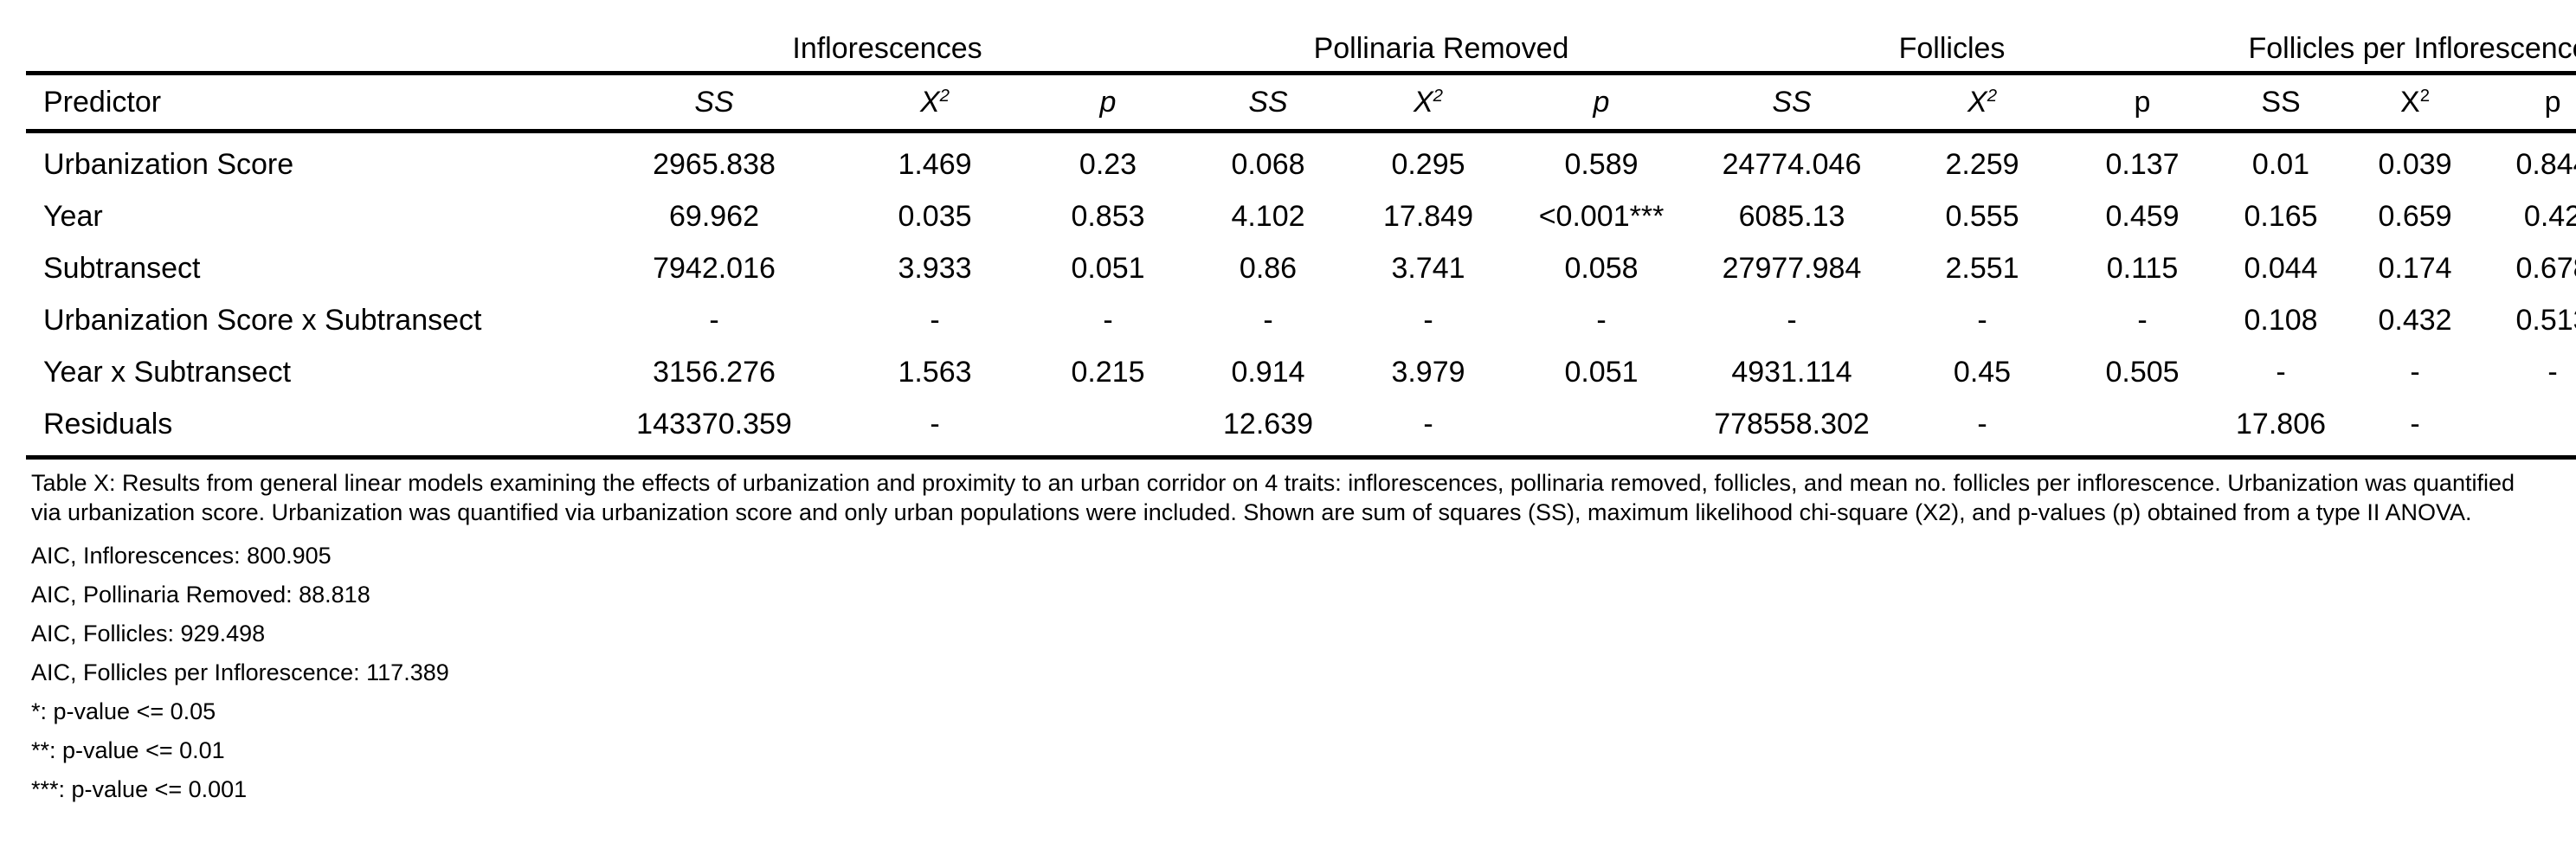 Image resolution: width=2576 pixels, height=849 pixels. I want to click on value-cell: 0.45, so click(1982, 372).